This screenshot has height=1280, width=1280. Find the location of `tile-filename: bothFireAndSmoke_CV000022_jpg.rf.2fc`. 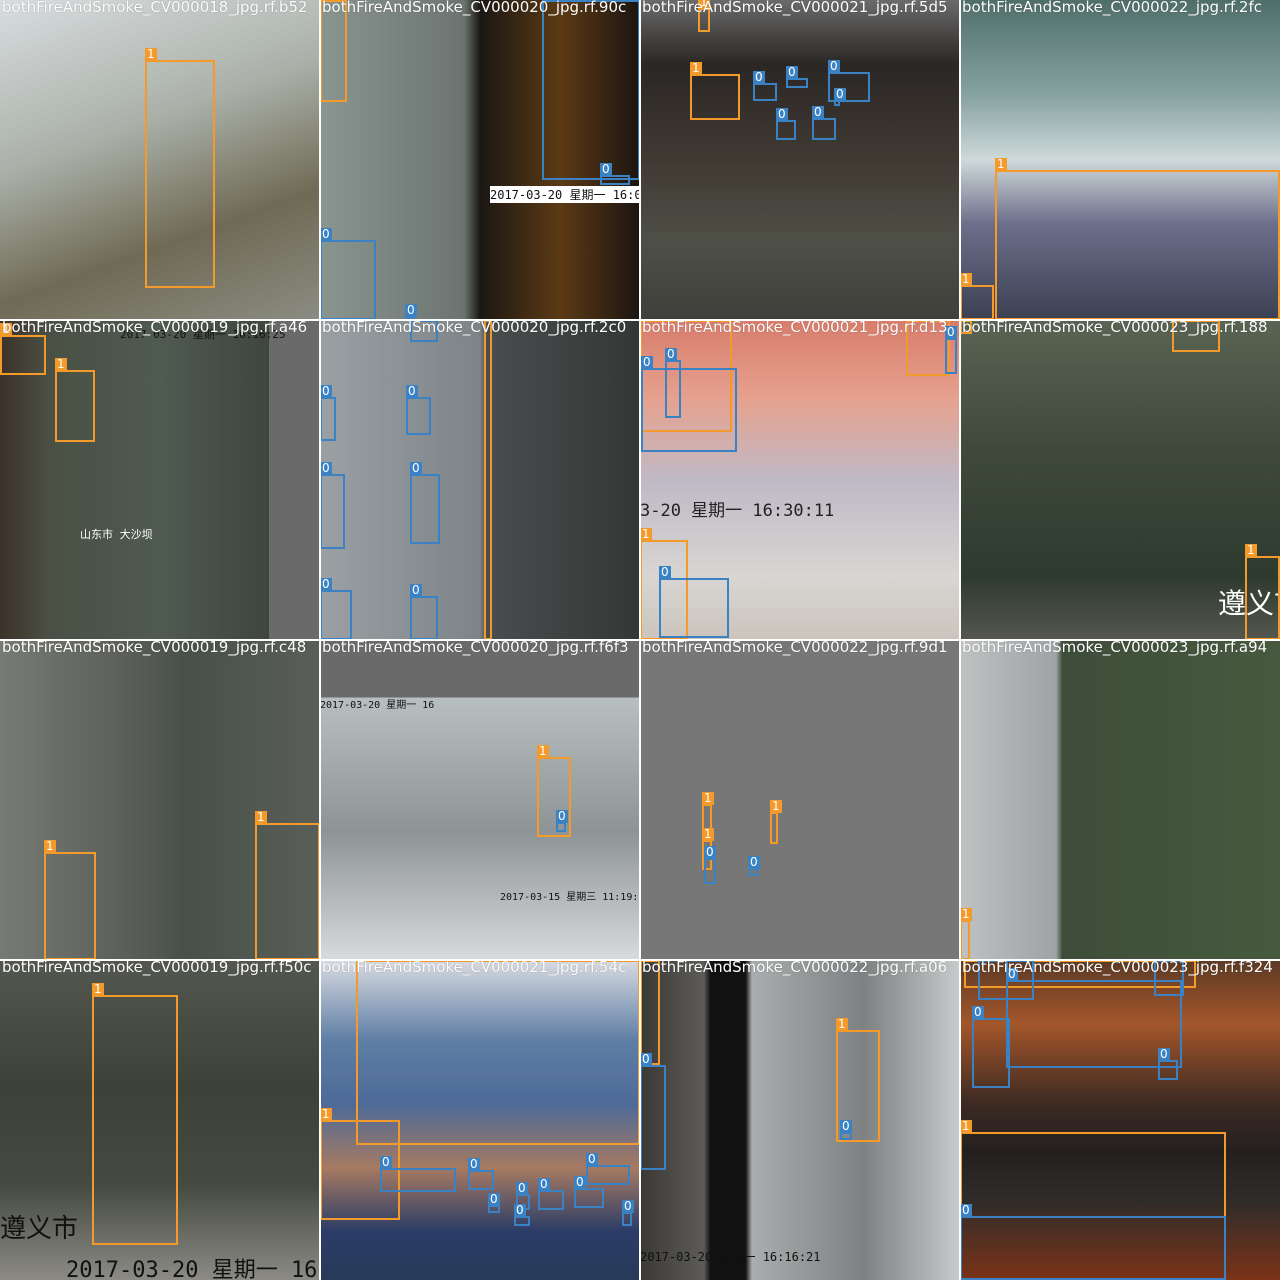

tile-filename: bothFireAndSmoke_CV000022_jpg.rf.2fc is located at coordinates (1112, 8).